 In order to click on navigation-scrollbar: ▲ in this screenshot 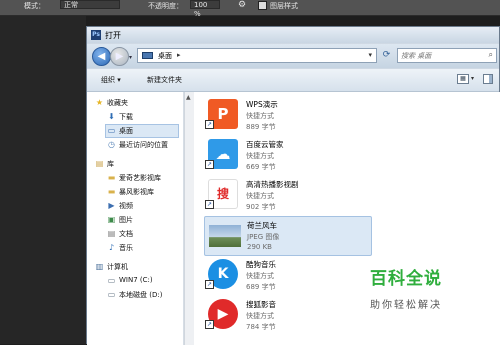, I will do `click(189, 218)`.